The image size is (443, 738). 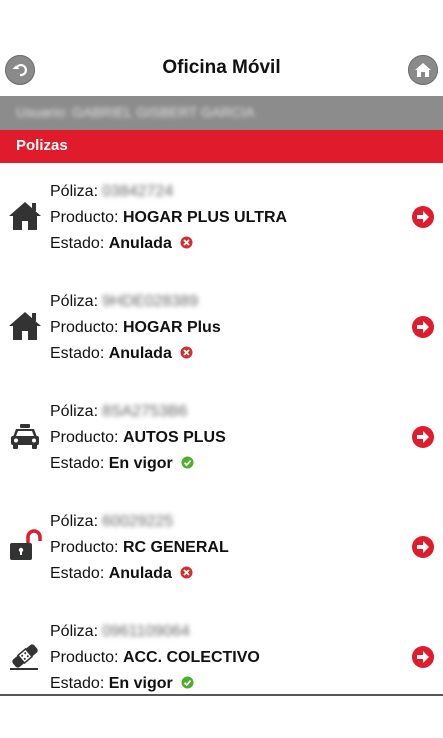 I want to click on policy-number-line: Póliza: 8SA2753B6, so click(x=118, y=412).